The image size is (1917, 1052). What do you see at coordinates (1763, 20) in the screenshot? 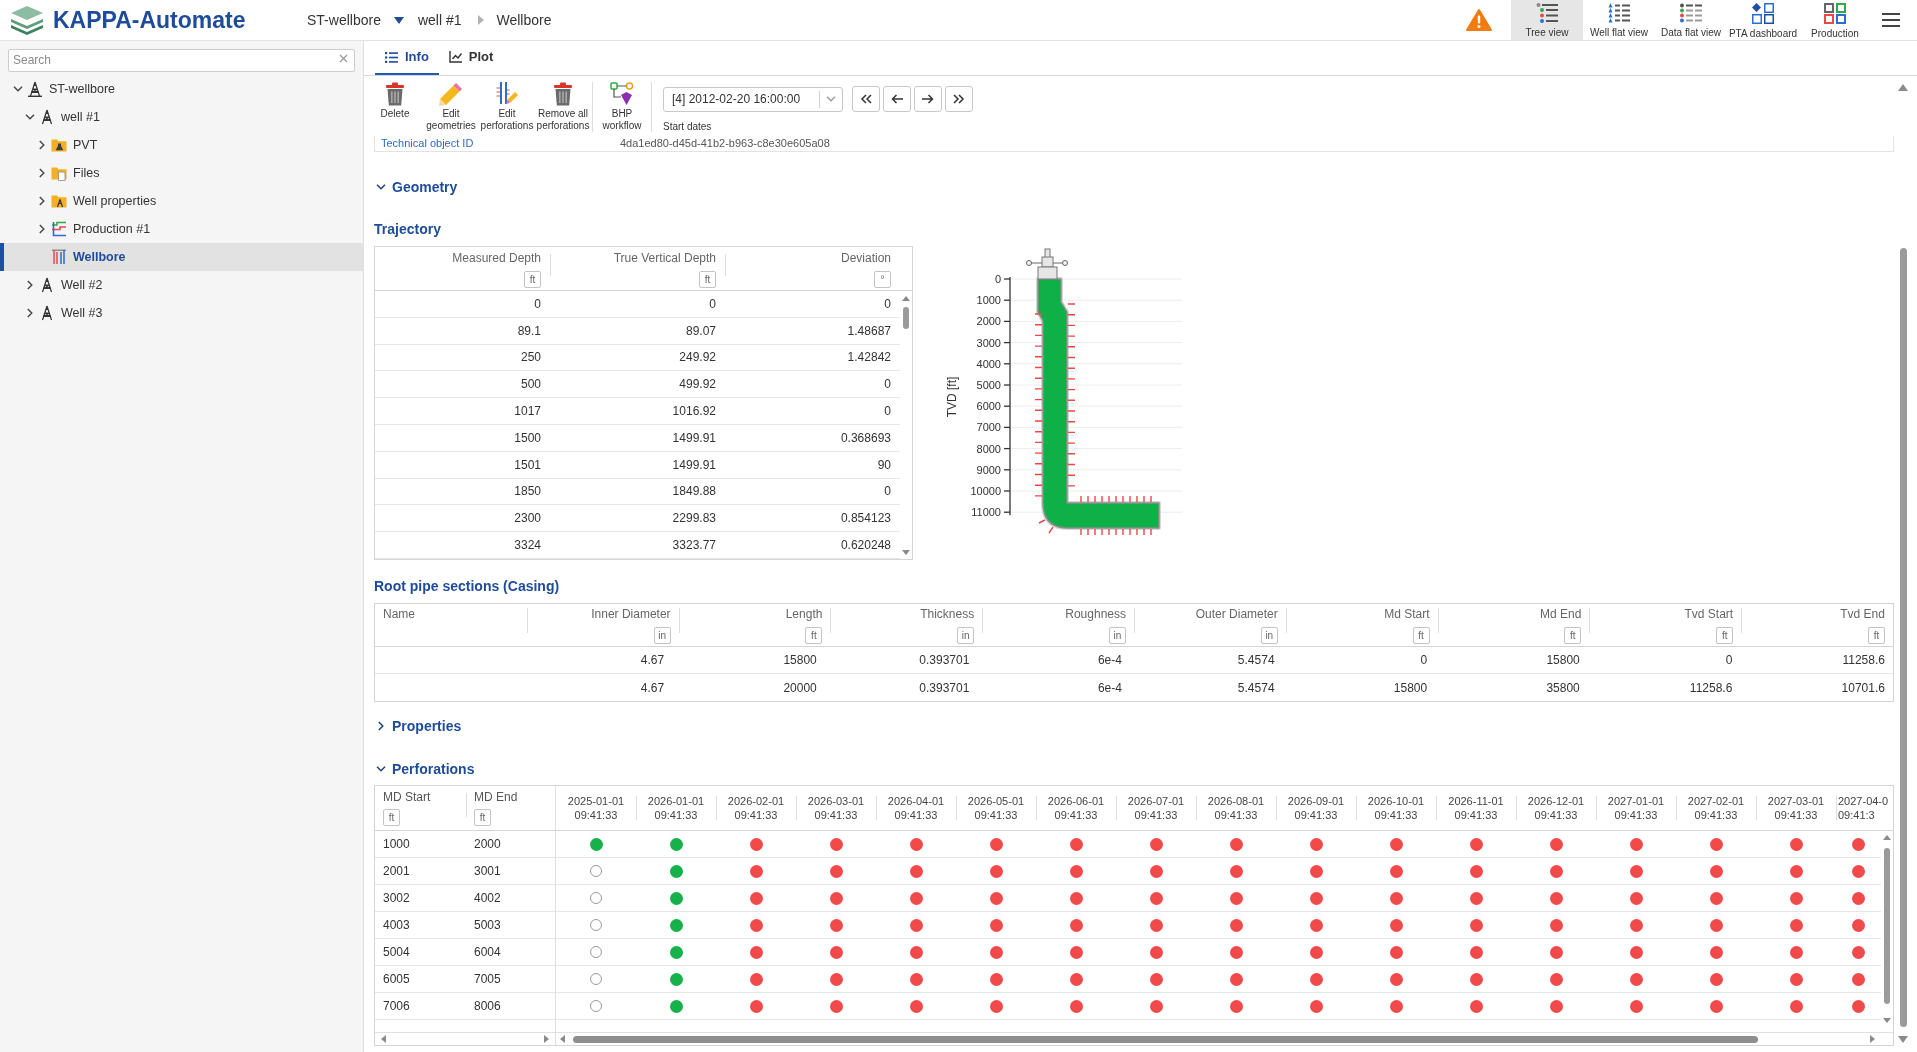
I see `view-button: PTA dashboard` at bounding box center [1763, 20].